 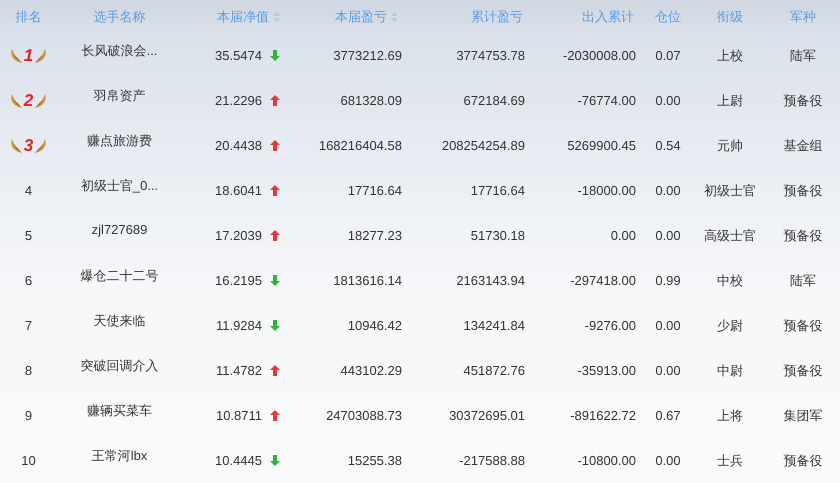 What do you see at coordinates (367, 55) in the screenshot?
I see `table-cell: 3773212.69` at bounding box center [367, 55].